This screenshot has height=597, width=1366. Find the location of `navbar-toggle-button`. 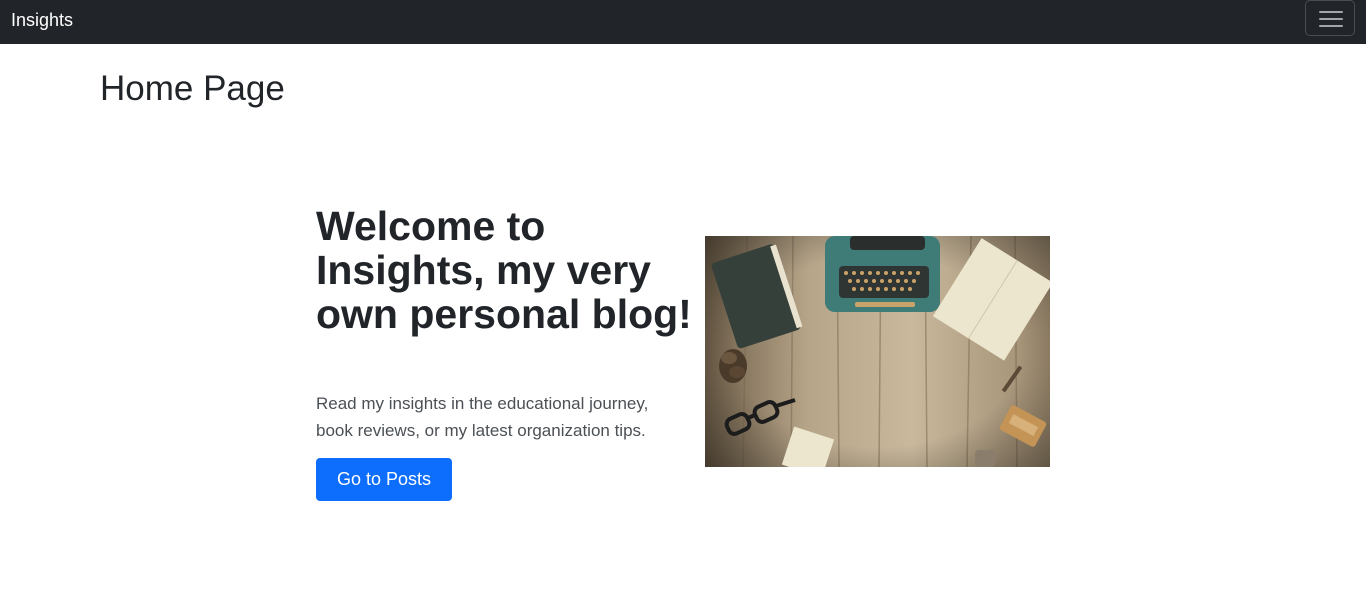

navbar-toggle-button is located at coordinates (1330, 18).